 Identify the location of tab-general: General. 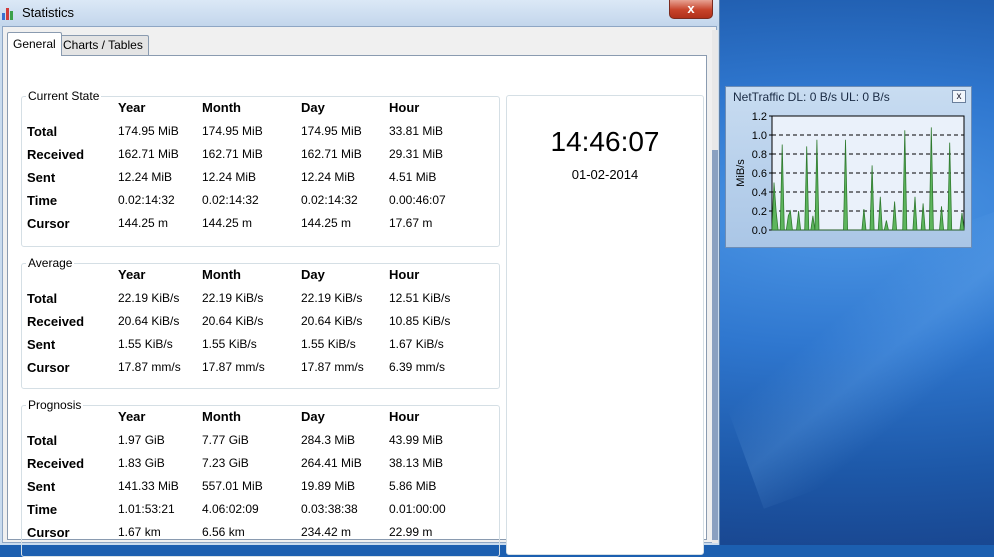
(34, 44).